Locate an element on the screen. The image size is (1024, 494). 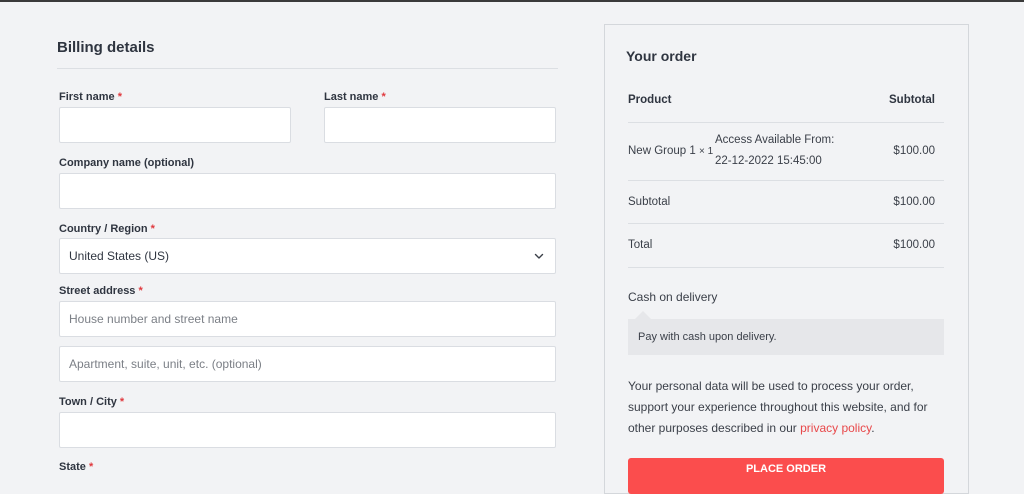
last-name-label: Last name * is located at coordinates (355, 97).